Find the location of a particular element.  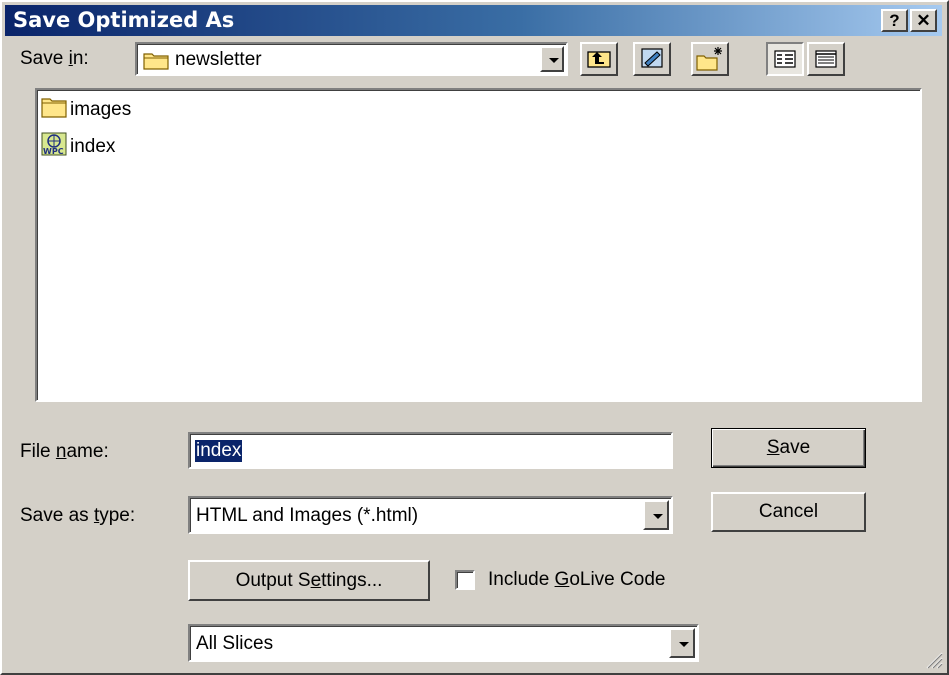

cancel-button: Cancel is located at coordinates (788, 512).